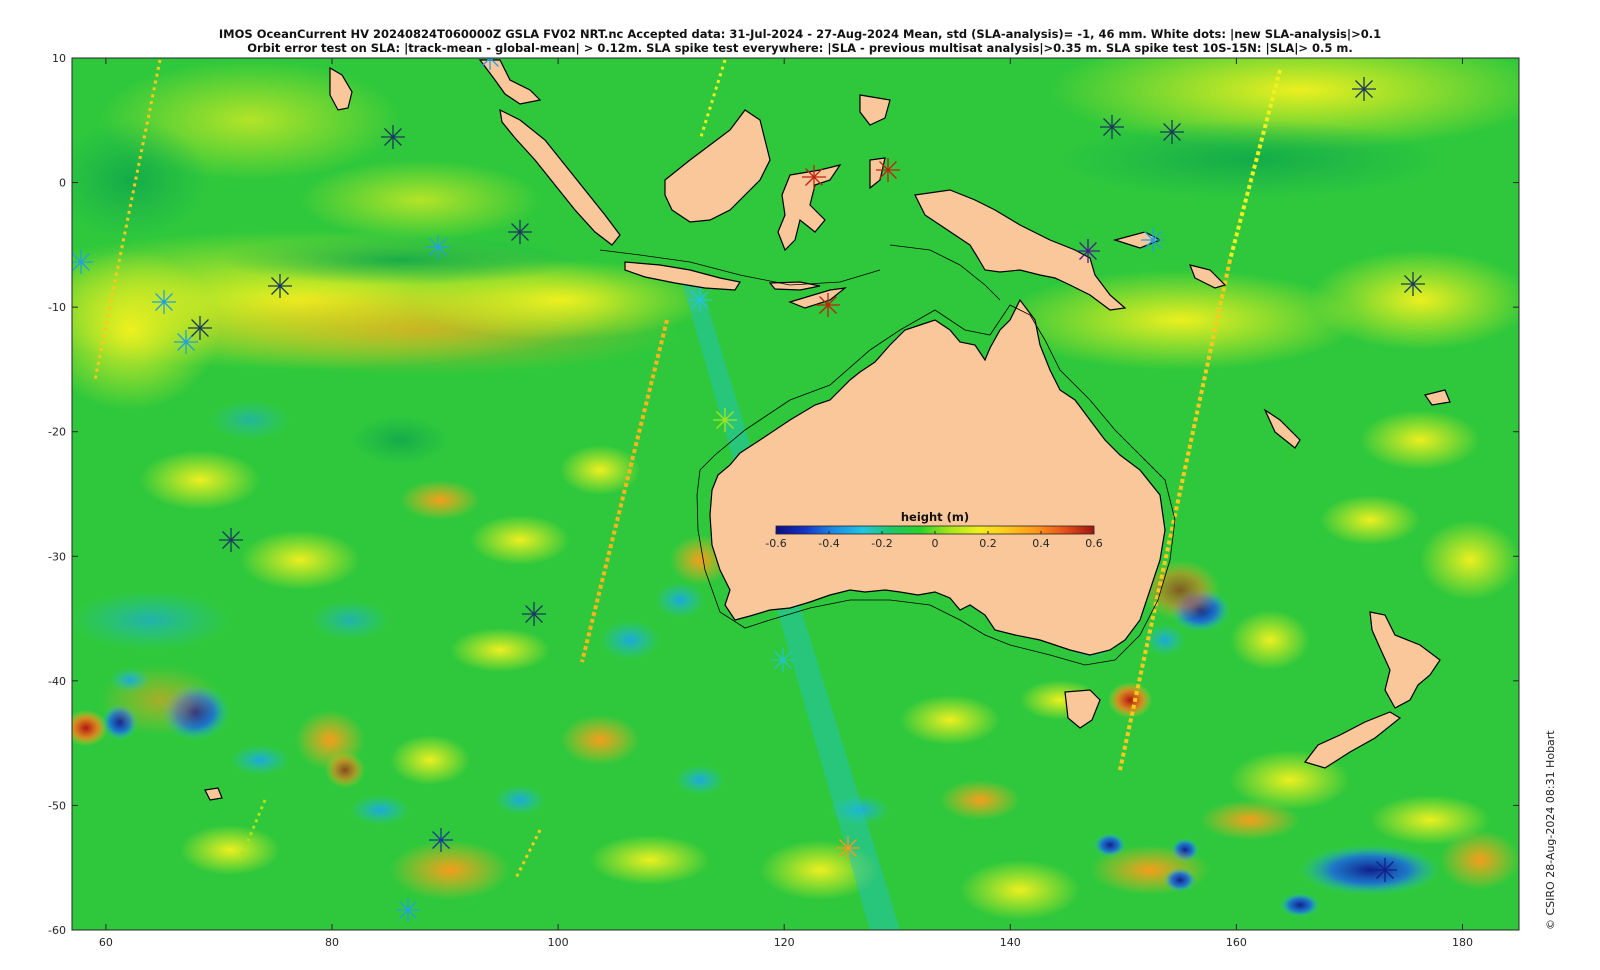 This screenshot has width=1600, height=970. I want to click on y-tick-label: -40, so click(57, 681).